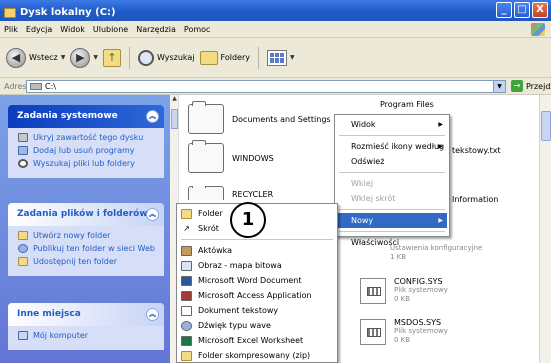 This screenshot has width=551, height=363. Describe the element at coordinates (88, 150) in the screenshot. I see `add-remove-programs-link: Dodaj lub usuń programy` at that location.